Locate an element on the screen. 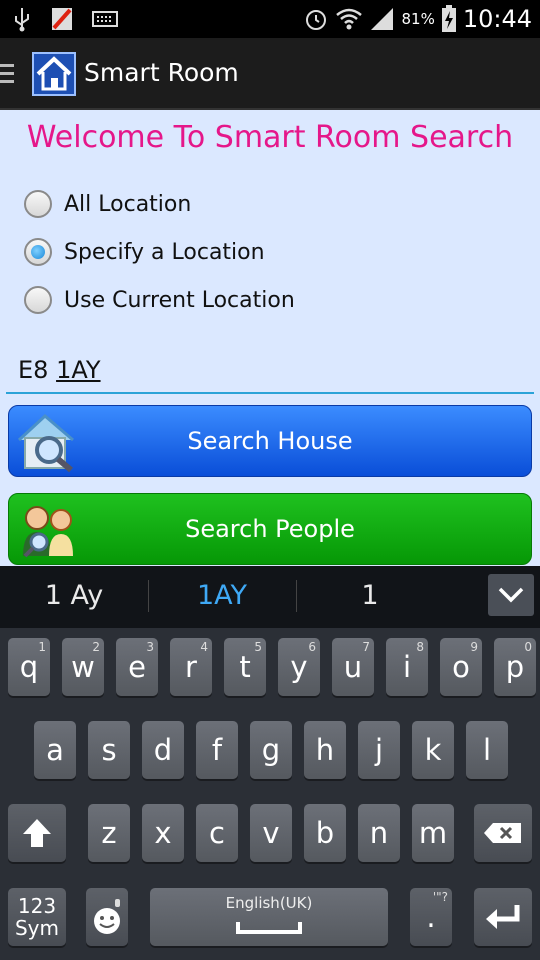 The height and width of the screenshot is (960, 540). key-hint: 1 is located at coordinates (42, 647).